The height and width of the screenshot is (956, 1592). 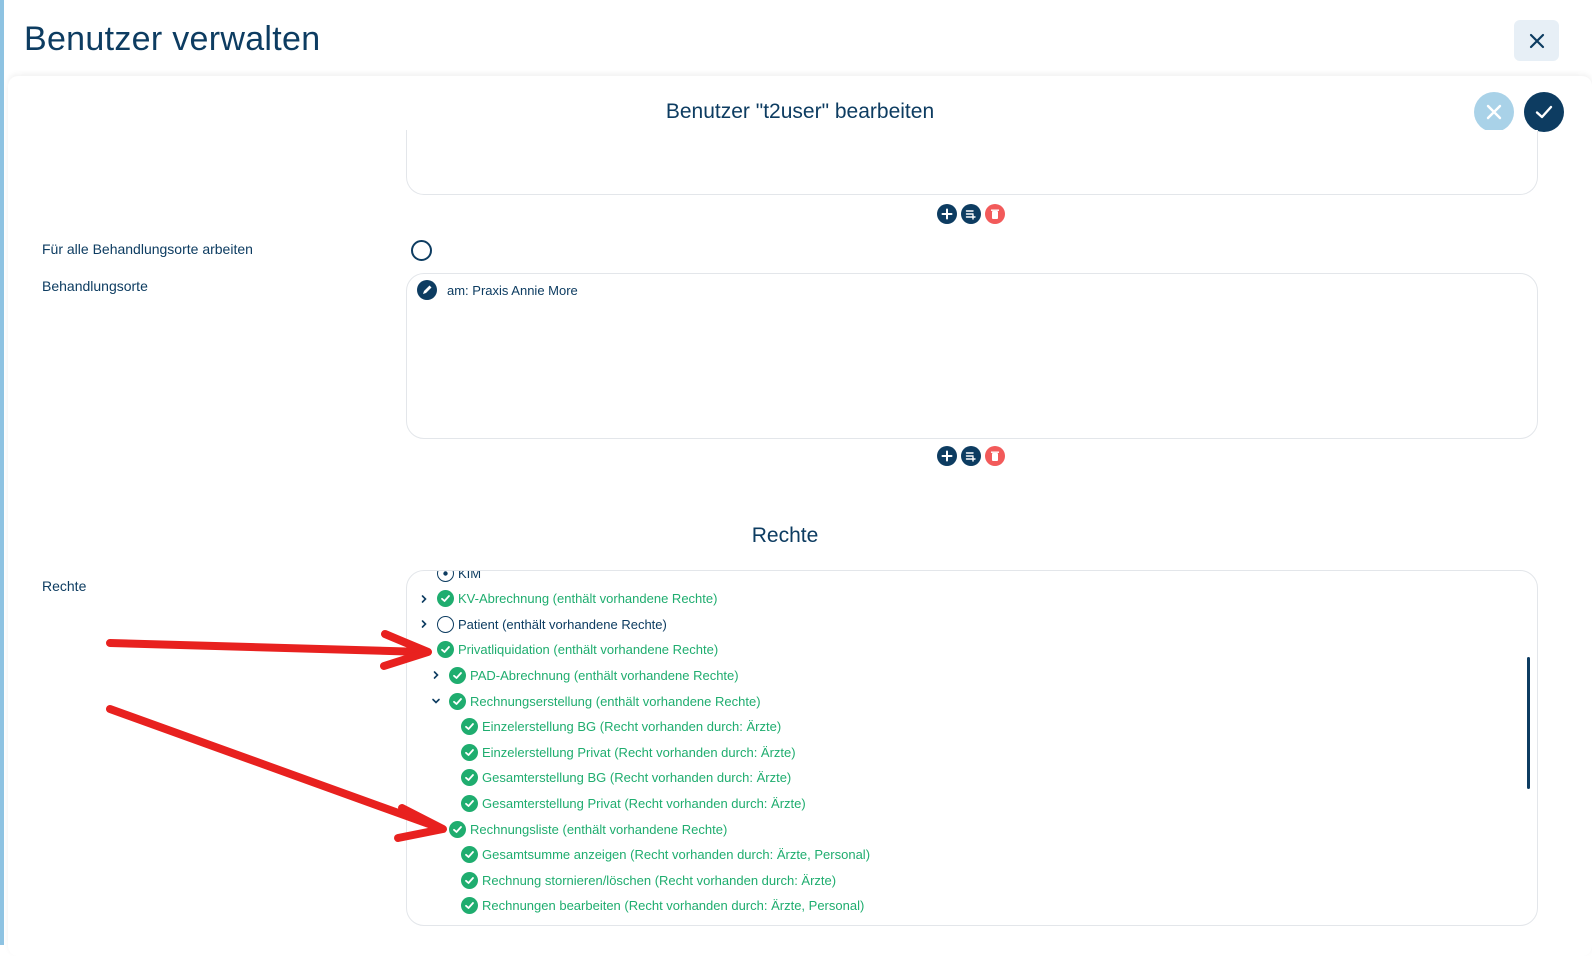 I want to click on all-locations-radio, so click(x=421, y=250).